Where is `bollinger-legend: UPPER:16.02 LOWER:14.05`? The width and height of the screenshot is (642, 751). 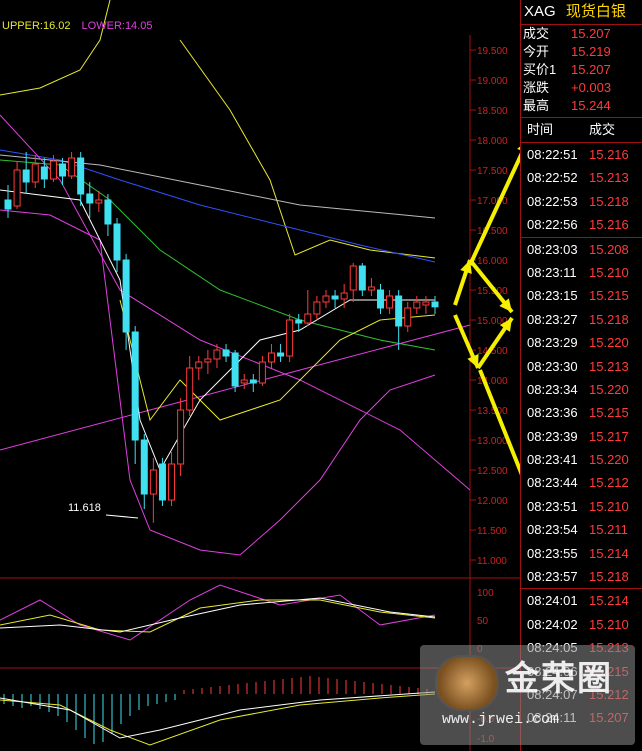 bollinger-legend: UPPER:16.02 LOWER:14.05 is located at coordinates (77, 26).